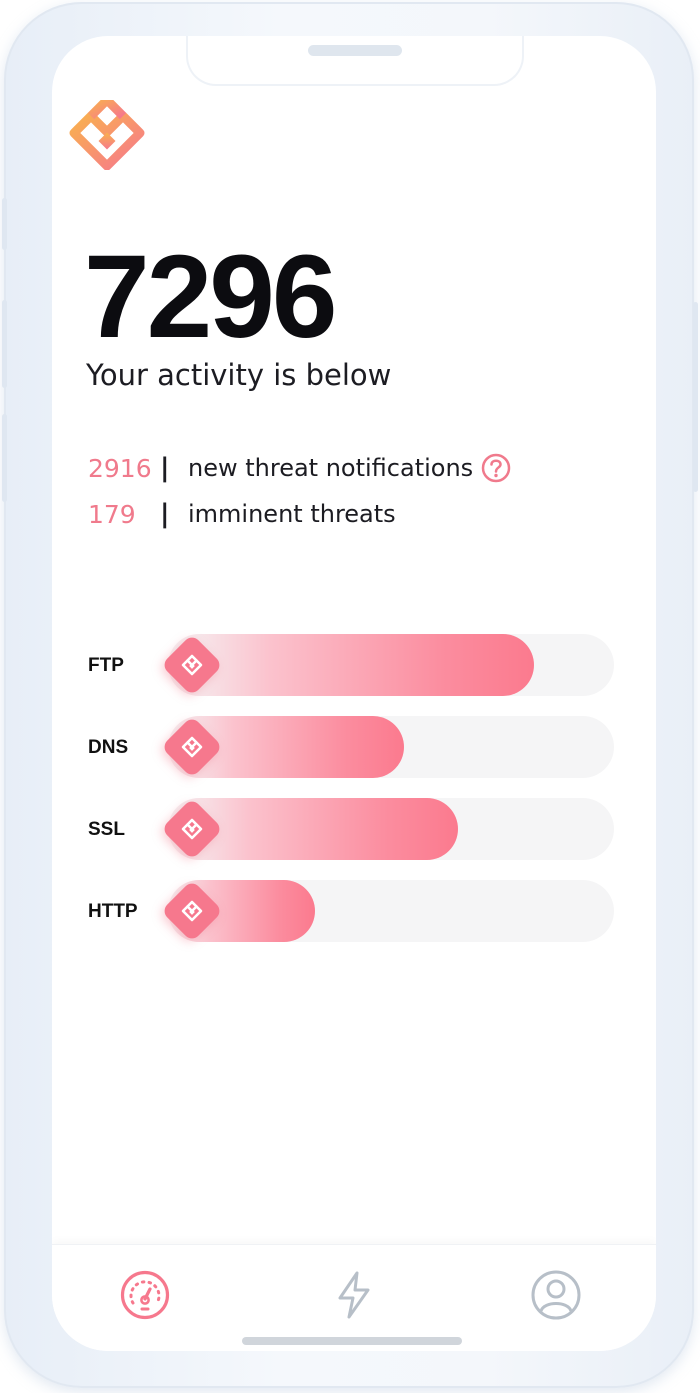 Image resolution: width=700 pixels, height=1393 pixels. Describe the element at coordinates (352, 1341) in the screenshot. I see `home-indicator` at that location.